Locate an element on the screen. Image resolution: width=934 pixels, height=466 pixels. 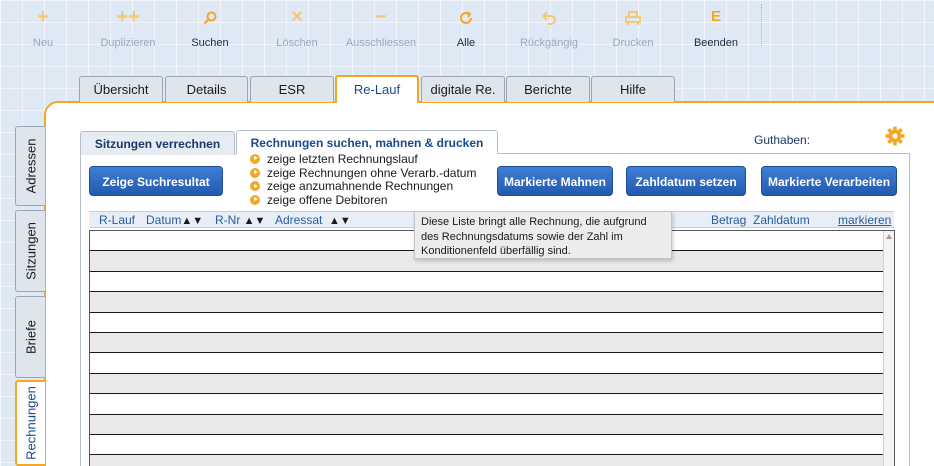
exit-icon: E is located at coordinates (715, 16).